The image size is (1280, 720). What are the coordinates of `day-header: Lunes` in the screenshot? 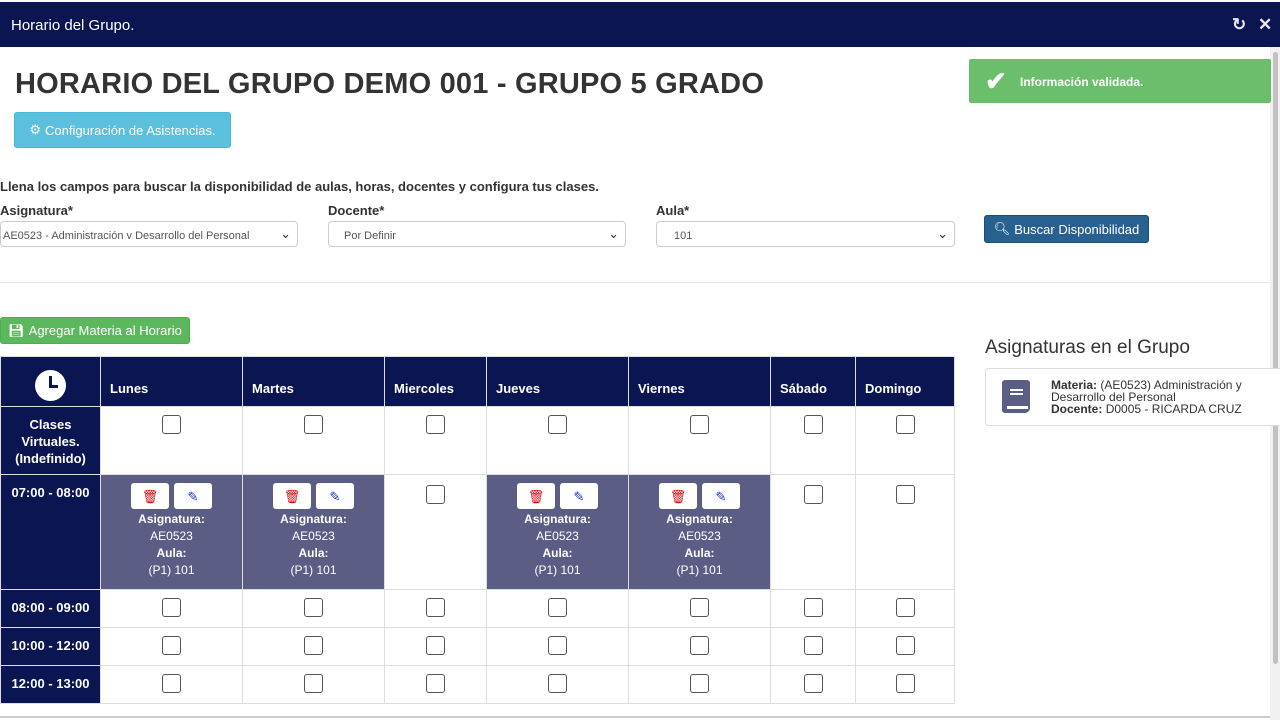 It's located at (171, 381).